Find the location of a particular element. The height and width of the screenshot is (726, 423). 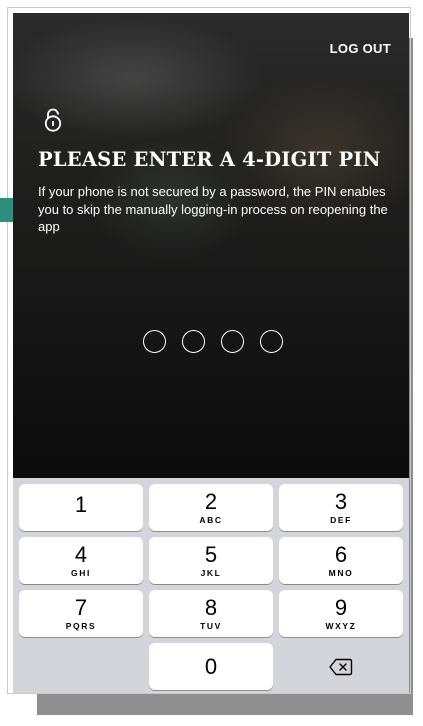

key-digit: 8 is located at coordinates (211, 607).